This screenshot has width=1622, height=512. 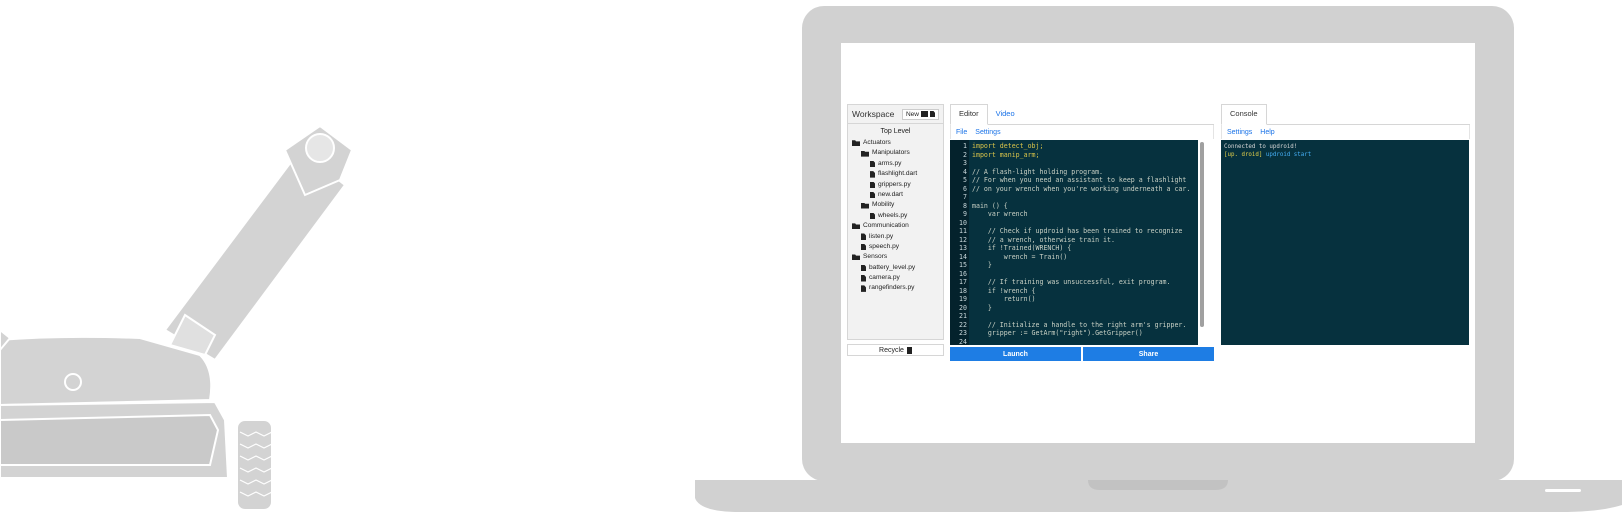 I want to click on console-command: updroid start, so click(x=1288, y=155).